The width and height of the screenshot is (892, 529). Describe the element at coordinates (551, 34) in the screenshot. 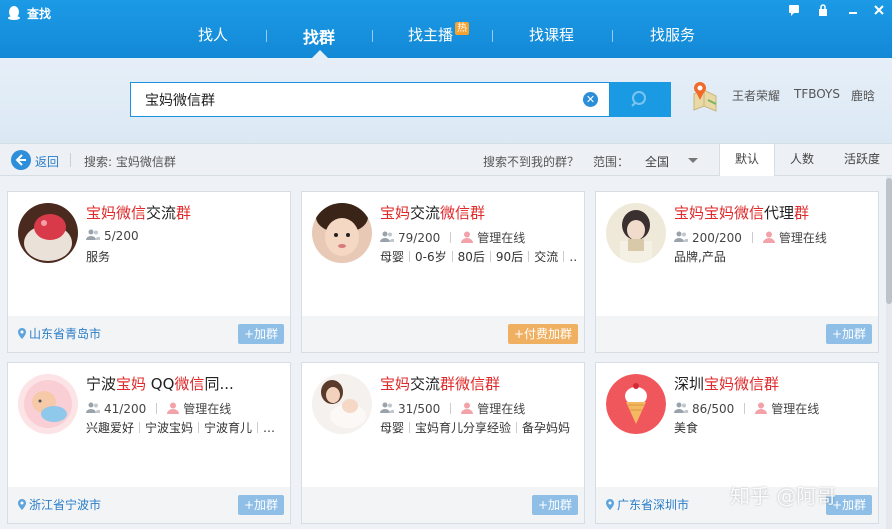

I see `tab-find-course: 找课程` at that location.